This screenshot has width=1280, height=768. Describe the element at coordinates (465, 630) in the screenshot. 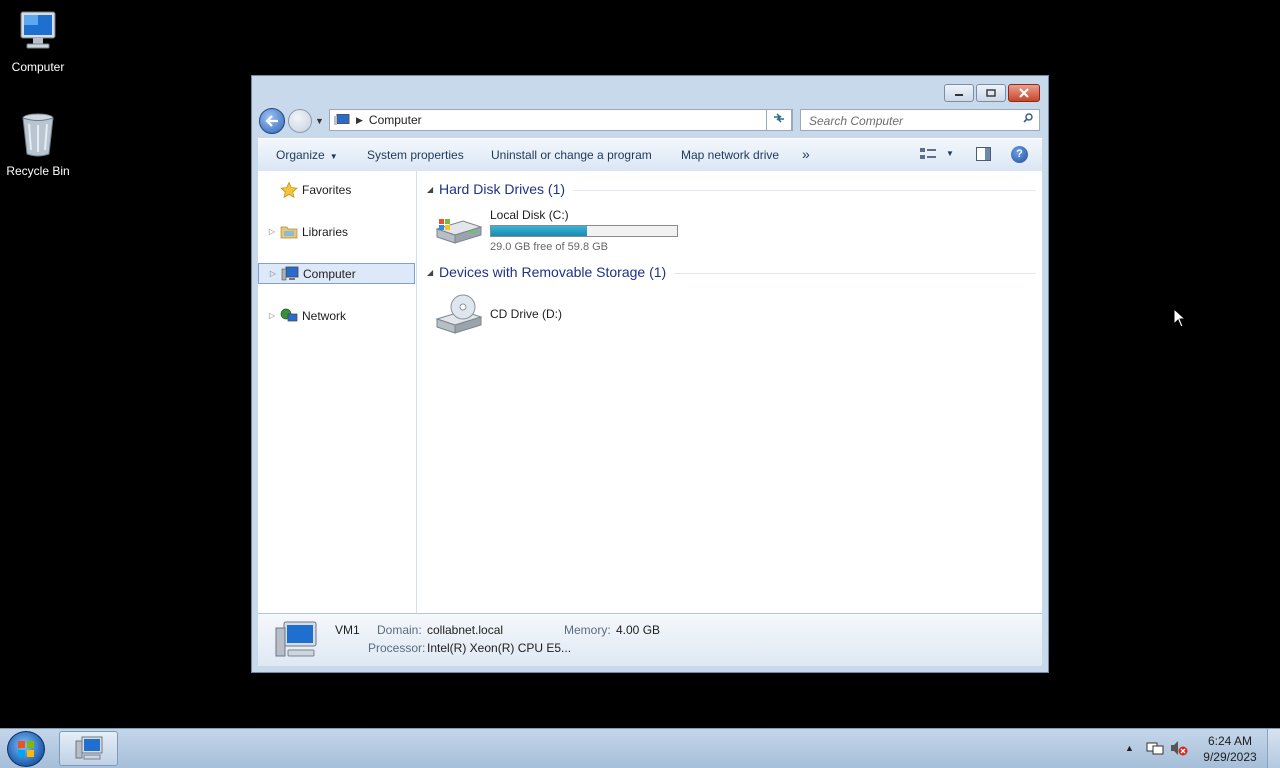

I see `domain-value: collabnet.local` at that location.